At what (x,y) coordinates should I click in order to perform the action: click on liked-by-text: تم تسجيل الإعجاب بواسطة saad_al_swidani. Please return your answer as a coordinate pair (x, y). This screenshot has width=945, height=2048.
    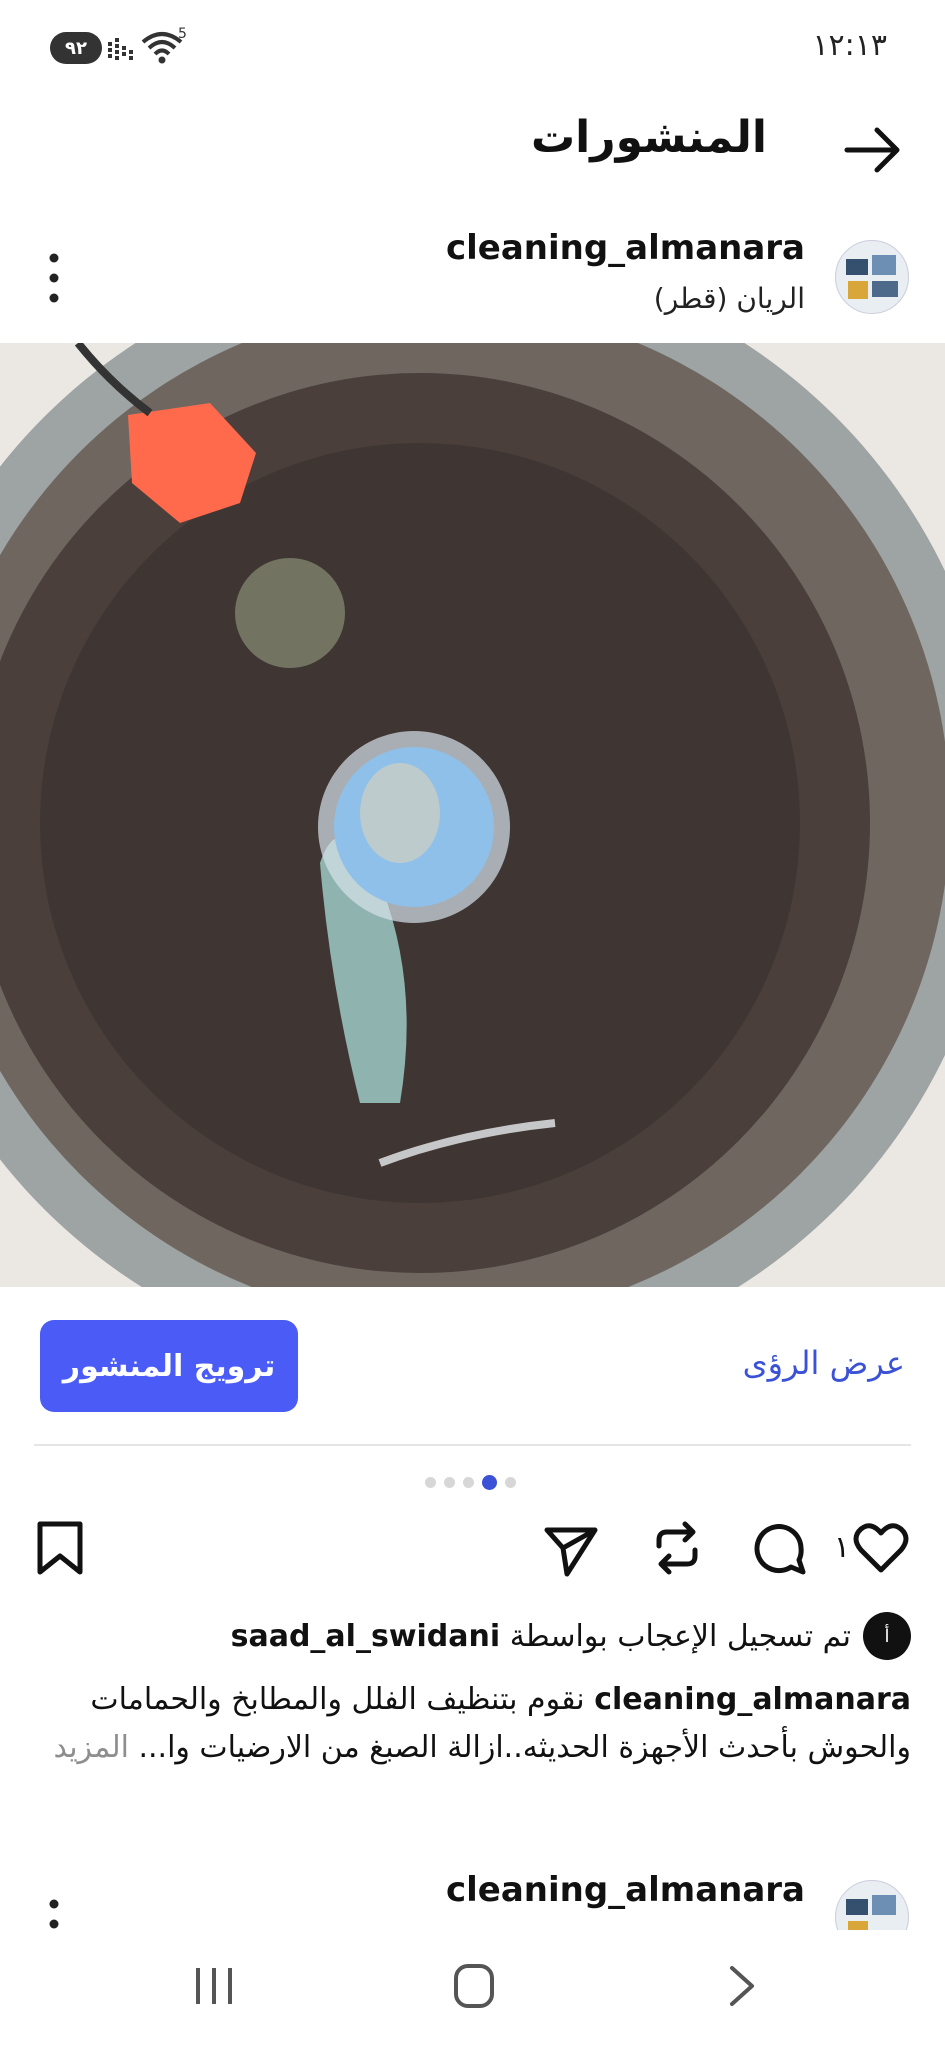
    Looking at the image, I should click on (541, 1636).